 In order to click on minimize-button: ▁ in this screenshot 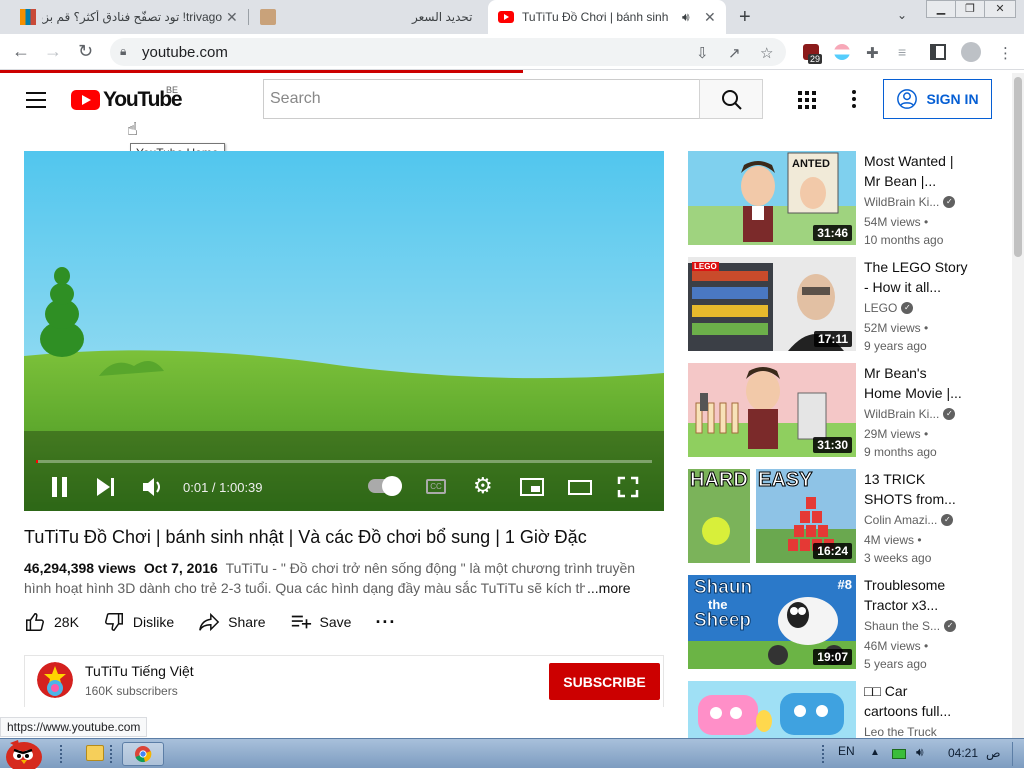, I will do `click(941, 9)`.